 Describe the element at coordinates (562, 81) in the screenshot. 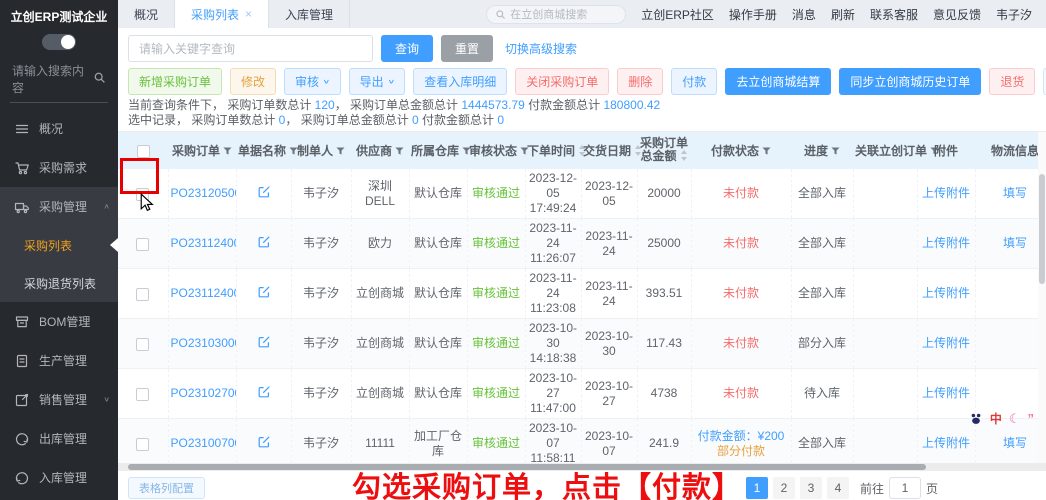

I see `toolbar-button-5: 关闭采购订单` at that location.